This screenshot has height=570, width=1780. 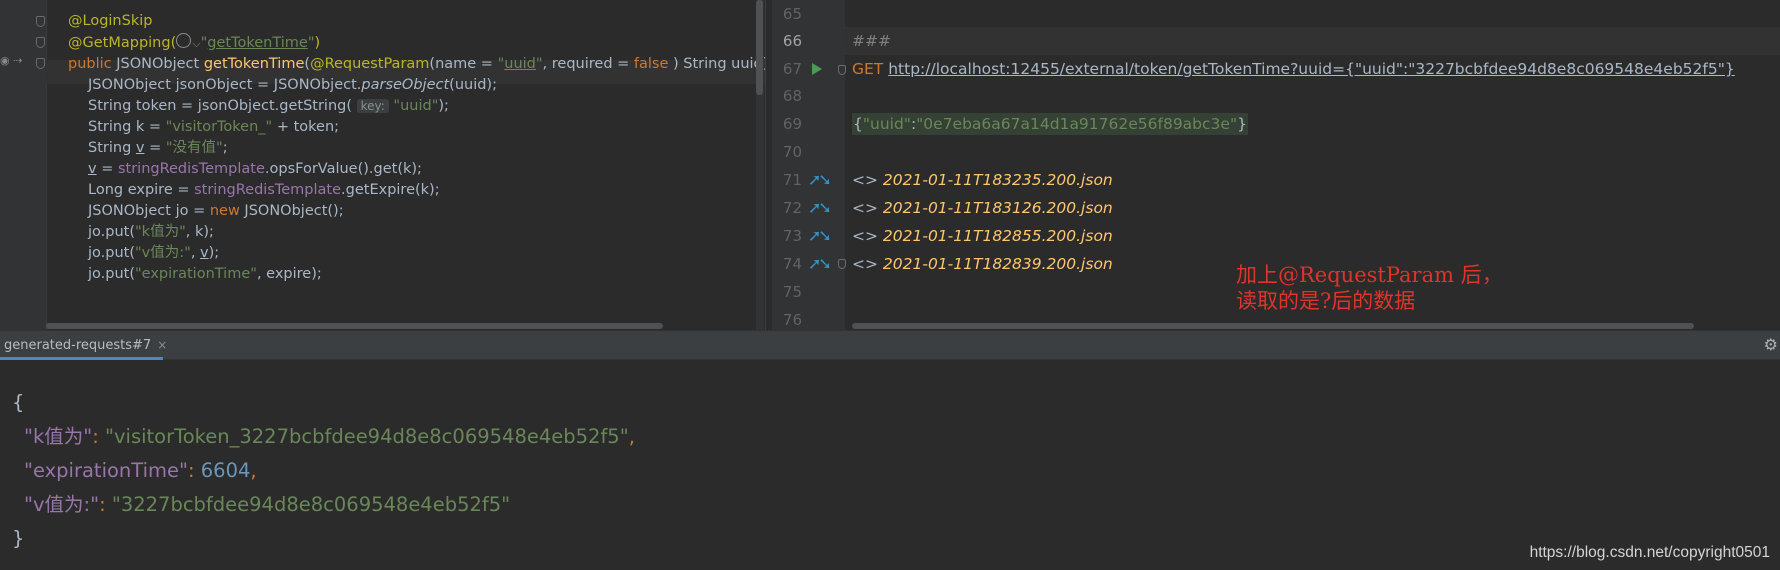 I want to click on watermark-text: https://blog.csdn.net/copyright0501, so click(x=1649, y=552).